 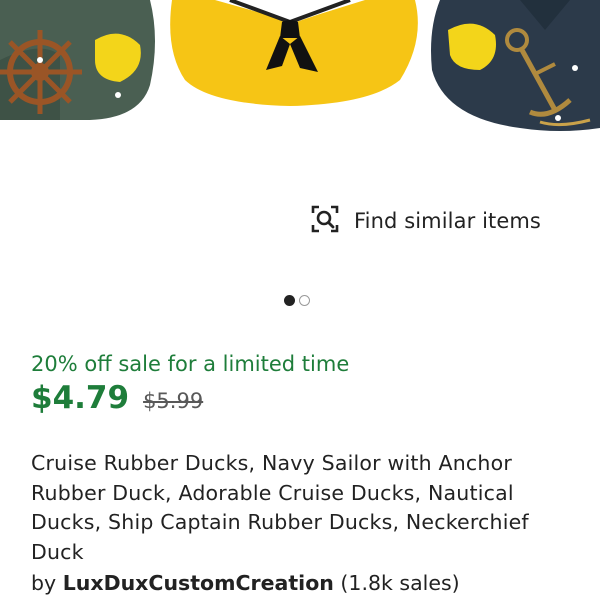 I want to click on find-similar-button: Find similar items, so click(x=425, y=221).